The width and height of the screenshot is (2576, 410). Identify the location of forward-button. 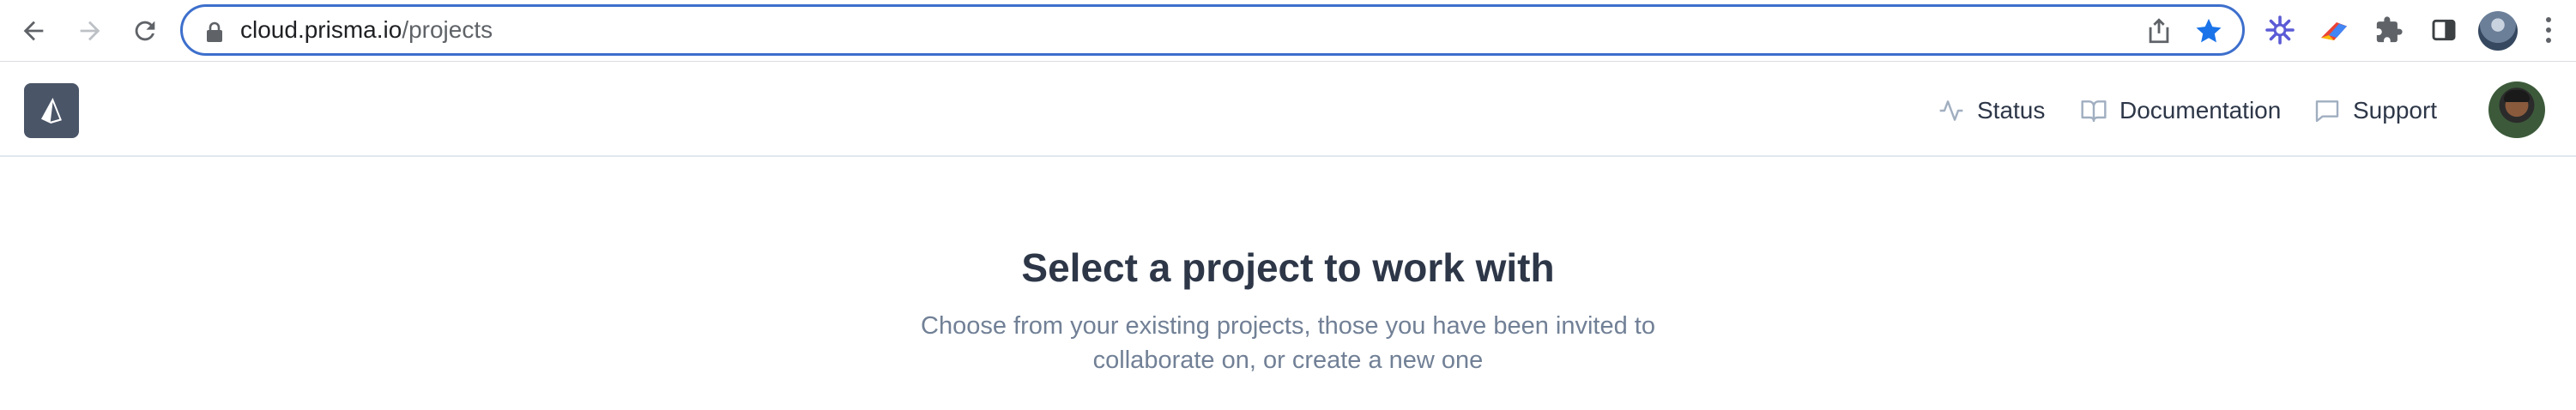
(90, 31).